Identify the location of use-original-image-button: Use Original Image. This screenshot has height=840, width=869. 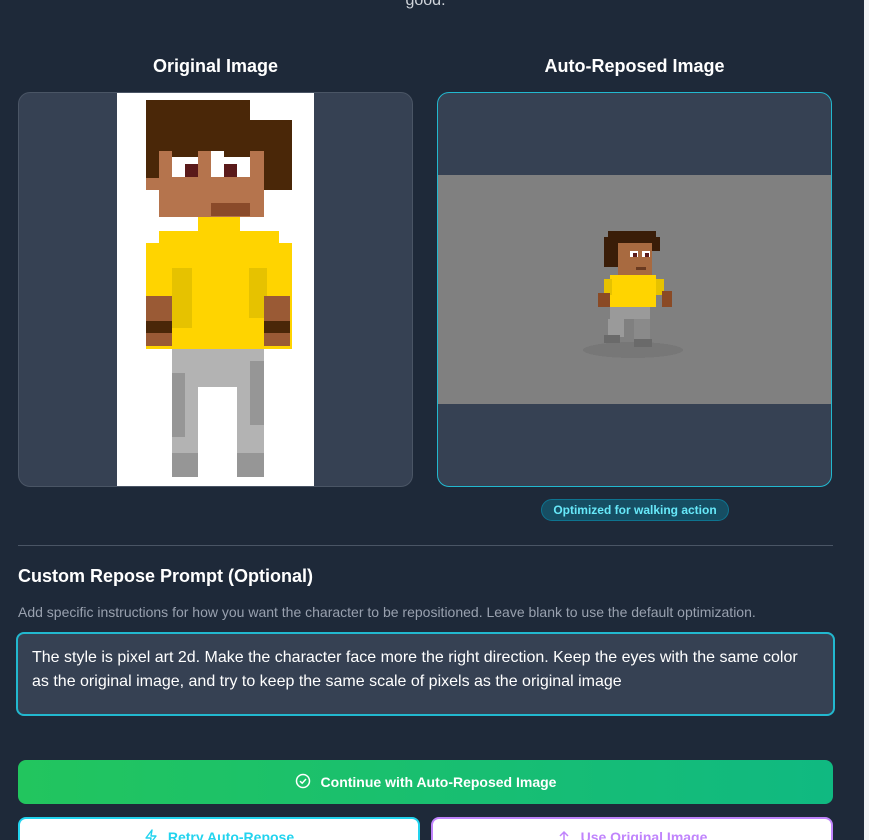
(632, 828).